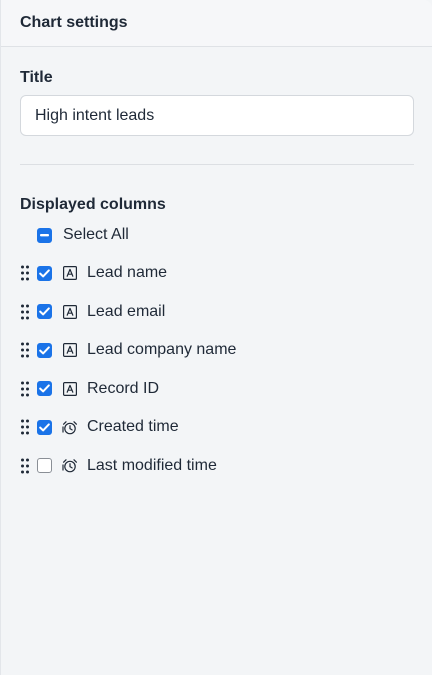 Image resolution: width=432 pixels, height=675 pixels. Describe the element at coordinates (216, 312) in the screenshot. I see `column-row: Lead email` at that location.